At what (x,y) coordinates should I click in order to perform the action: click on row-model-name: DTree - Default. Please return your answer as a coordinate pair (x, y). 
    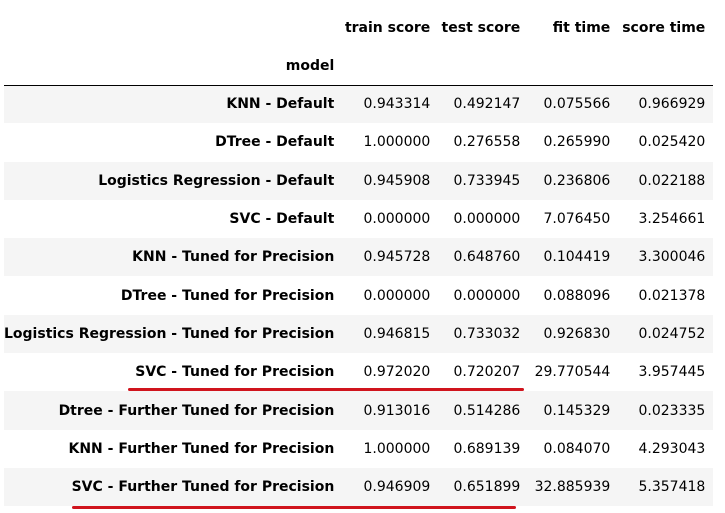
    Looking at the image, I should click on (275, 142).